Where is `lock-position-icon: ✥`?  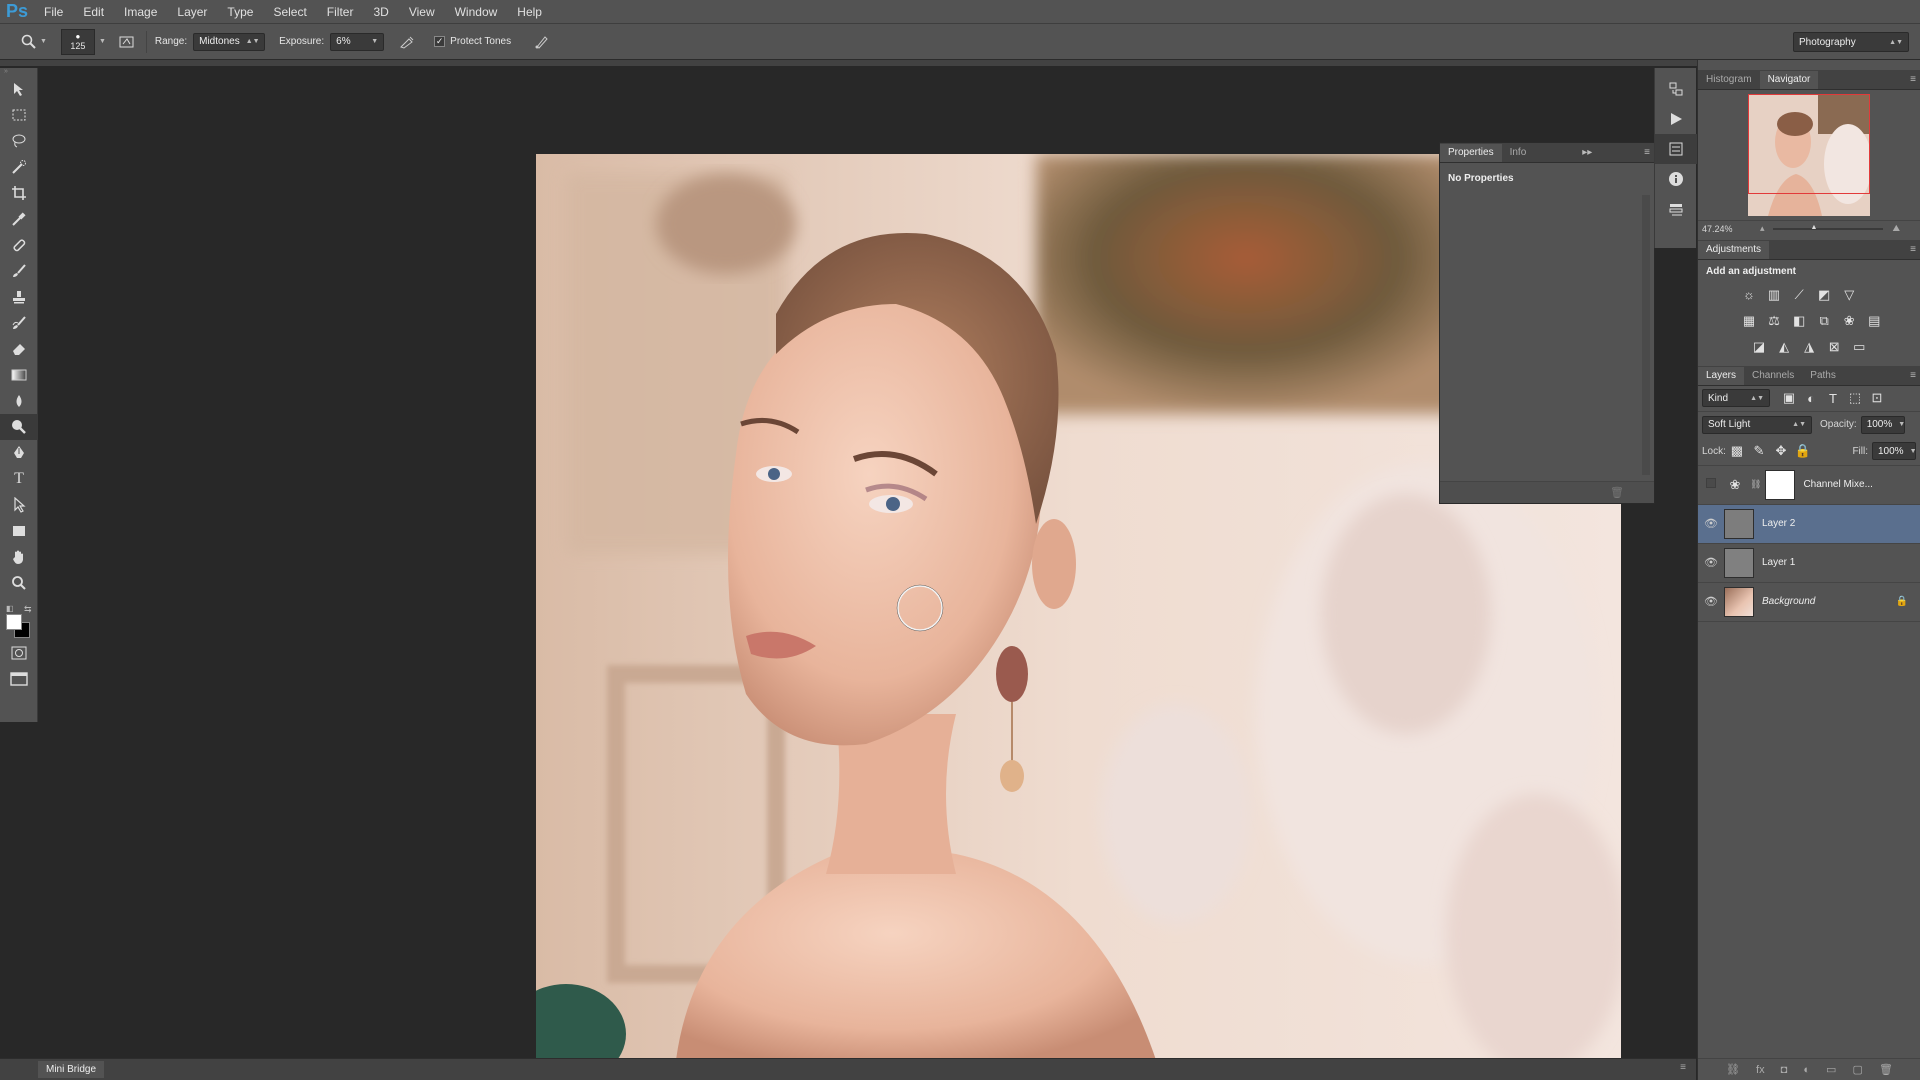
lock-position-icon: ✥ is located at coordinates (1781, 451).